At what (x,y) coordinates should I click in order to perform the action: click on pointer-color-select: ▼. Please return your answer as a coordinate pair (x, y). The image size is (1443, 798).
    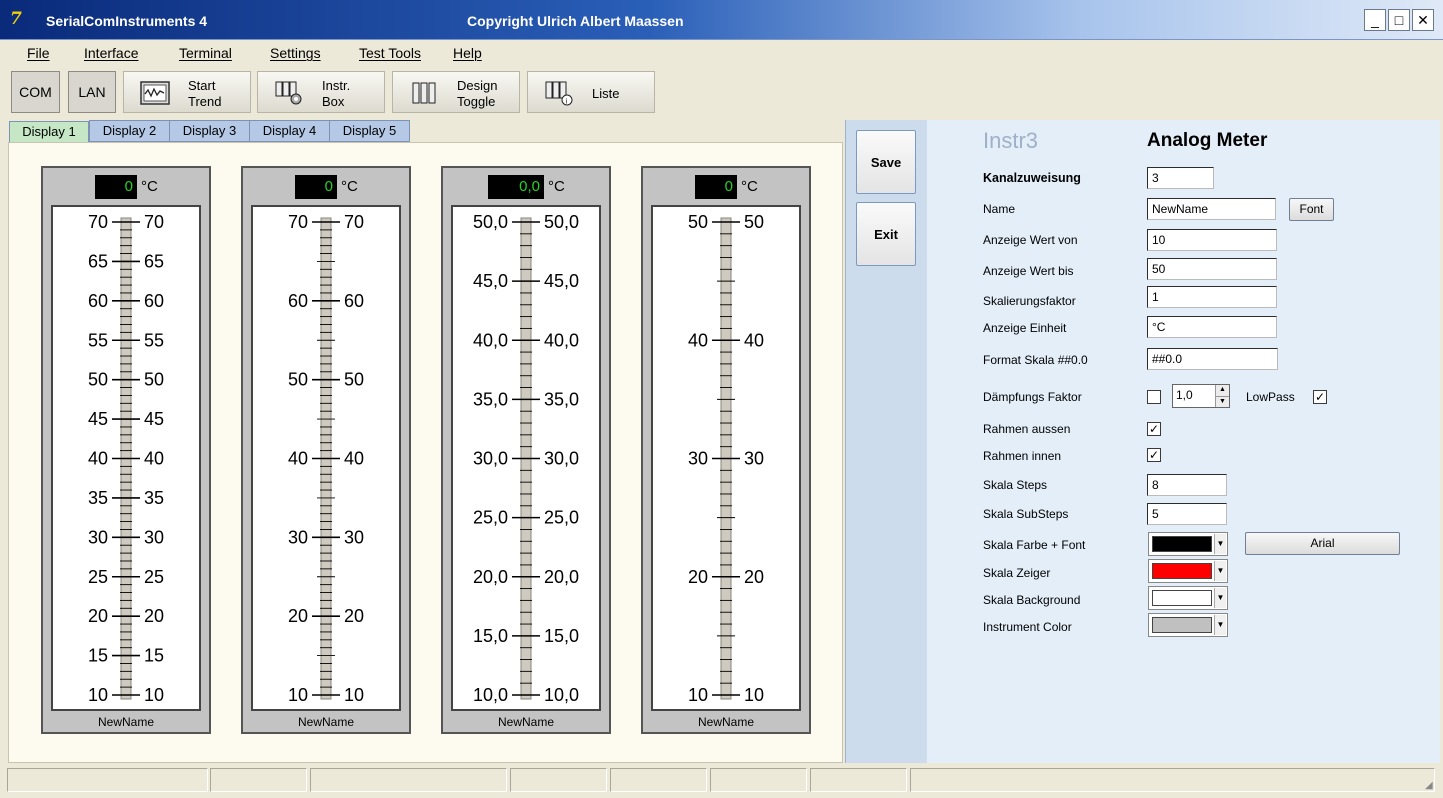
    Looking at the image, I should click on (1188, 571).